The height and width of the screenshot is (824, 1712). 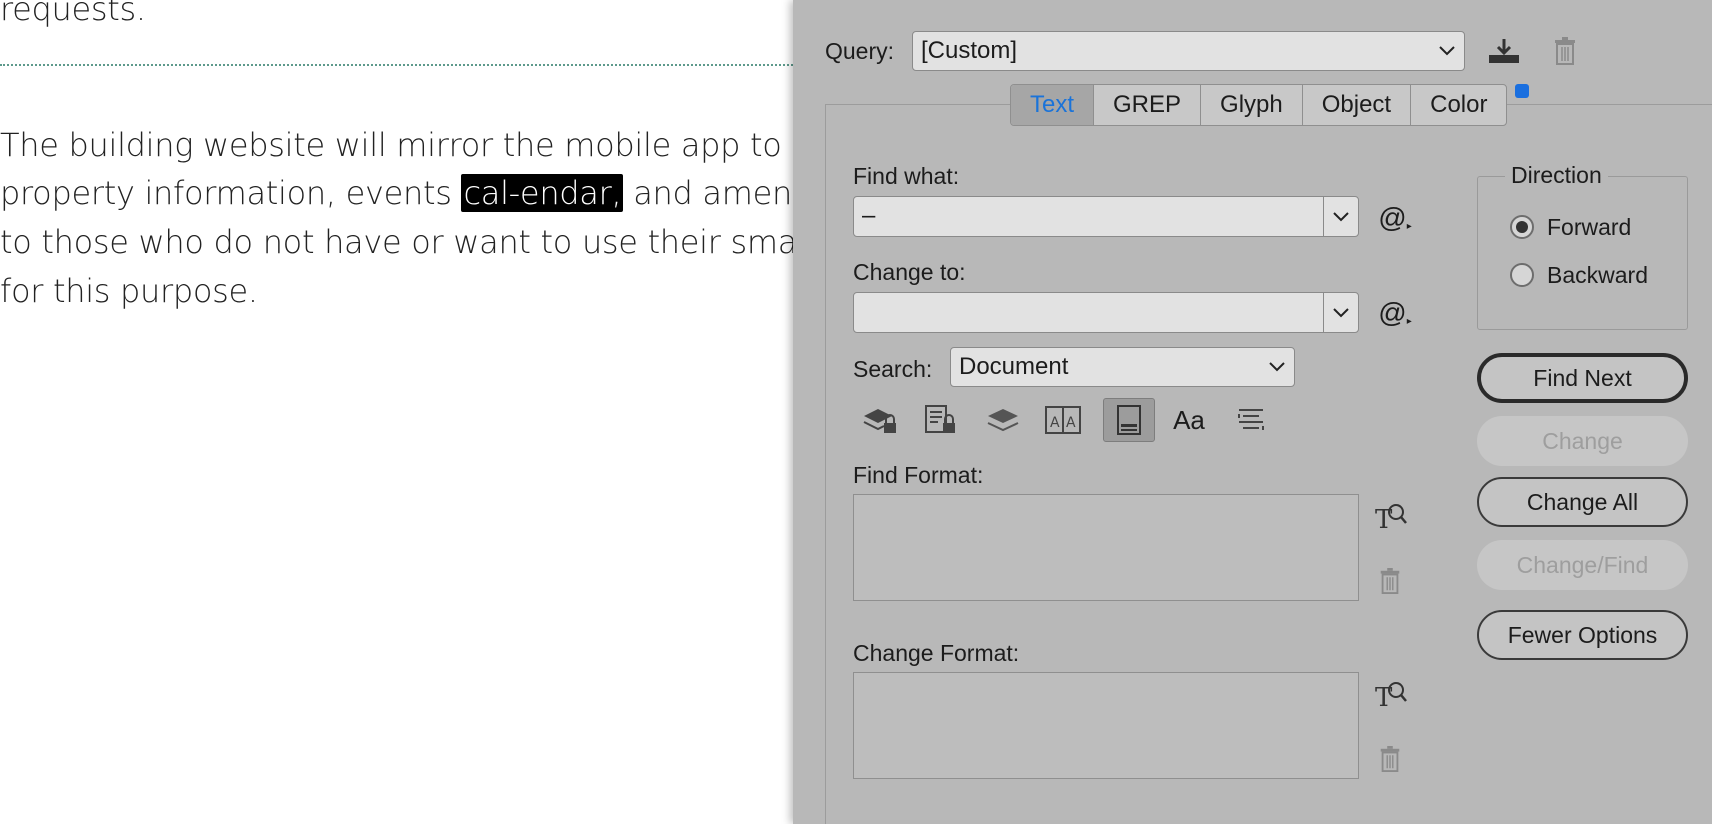 I want to click on change-button: Change, so click(x=1582, y=441).